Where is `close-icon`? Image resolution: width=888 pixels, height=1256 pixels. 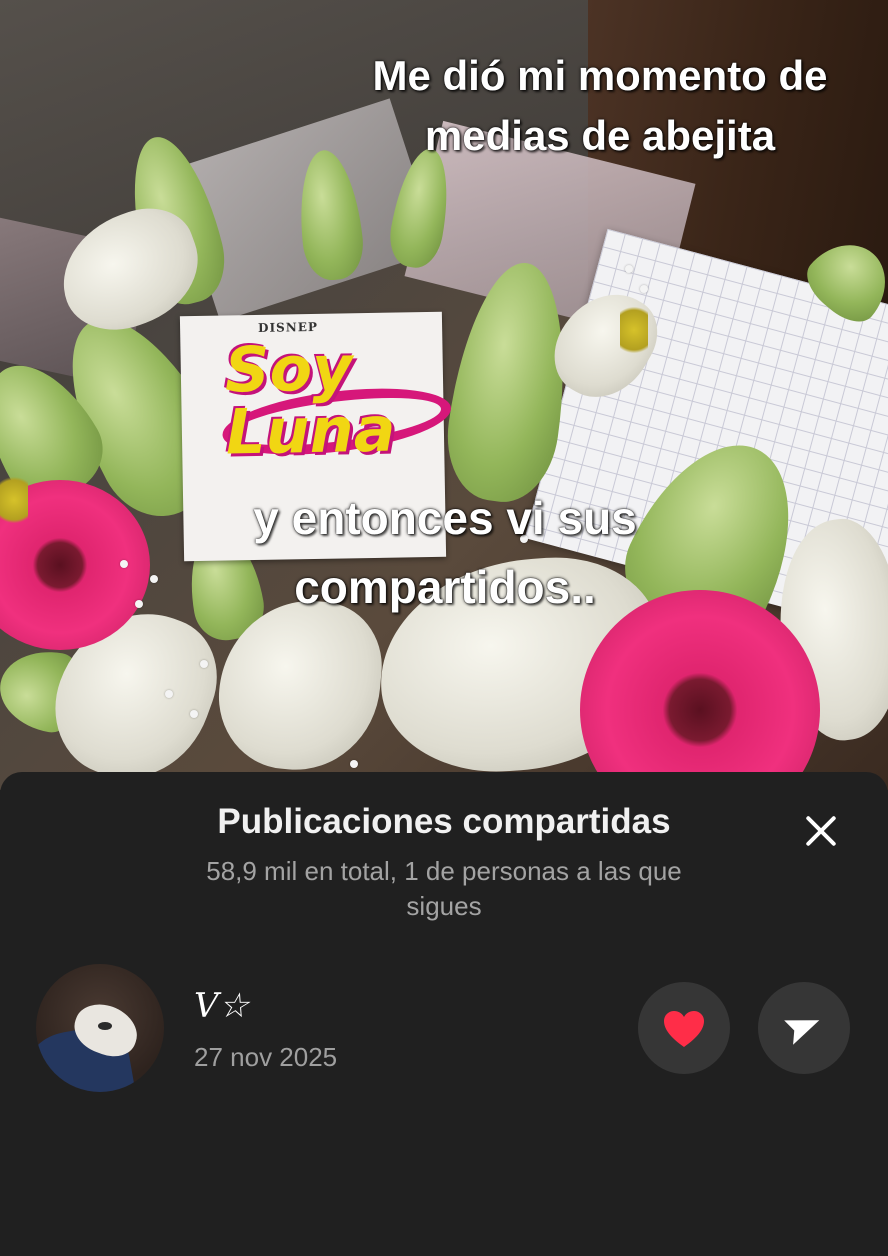 close-icon is located at coordinates (821, 831).